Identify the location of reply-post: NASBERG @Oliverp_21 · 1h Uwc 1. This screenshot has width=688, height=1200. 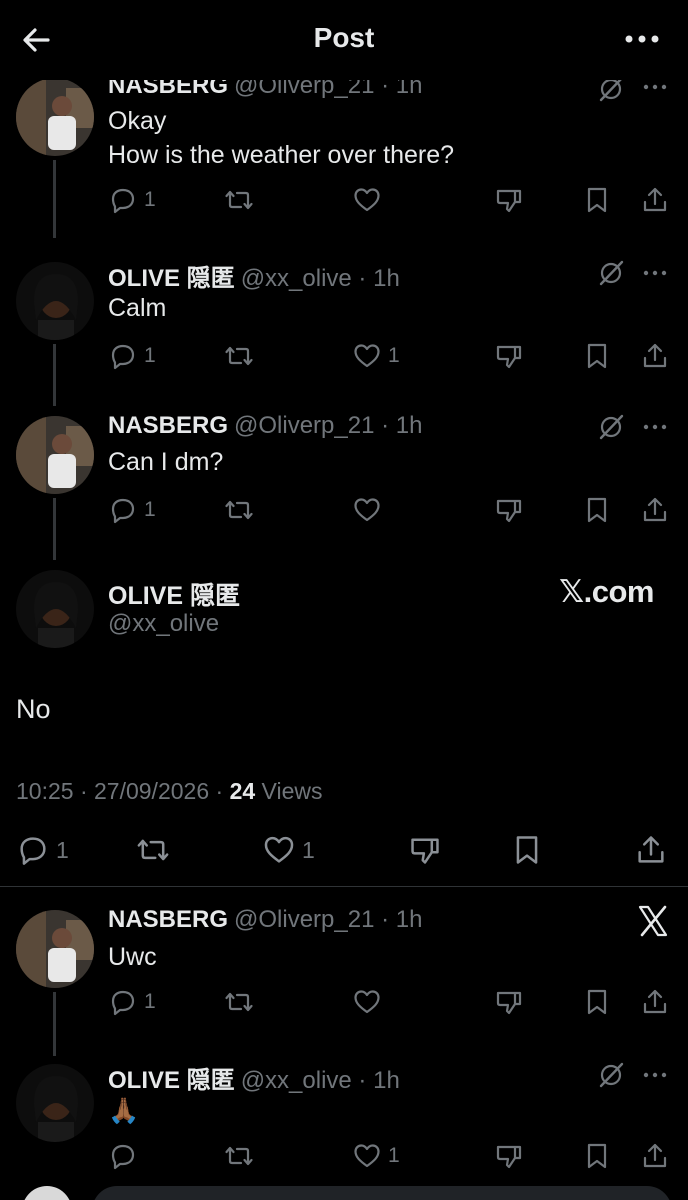
(344, 980).